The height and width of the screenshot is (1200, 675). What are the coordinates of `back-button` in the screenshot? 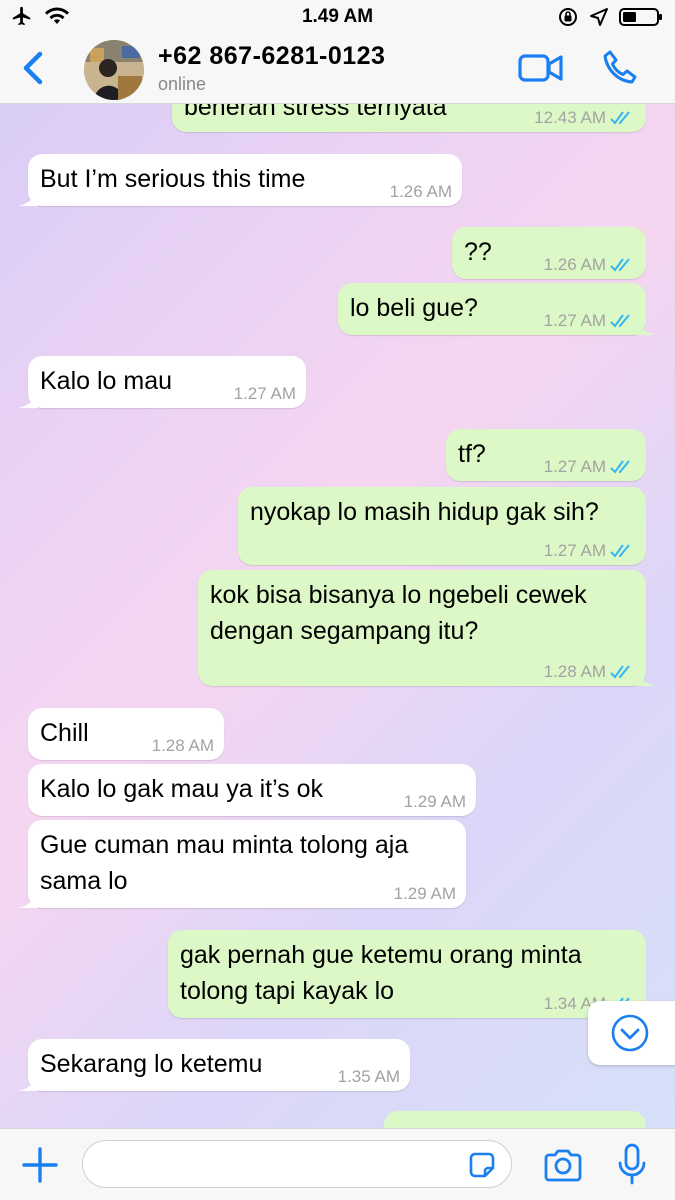 It's located at (34, 68).